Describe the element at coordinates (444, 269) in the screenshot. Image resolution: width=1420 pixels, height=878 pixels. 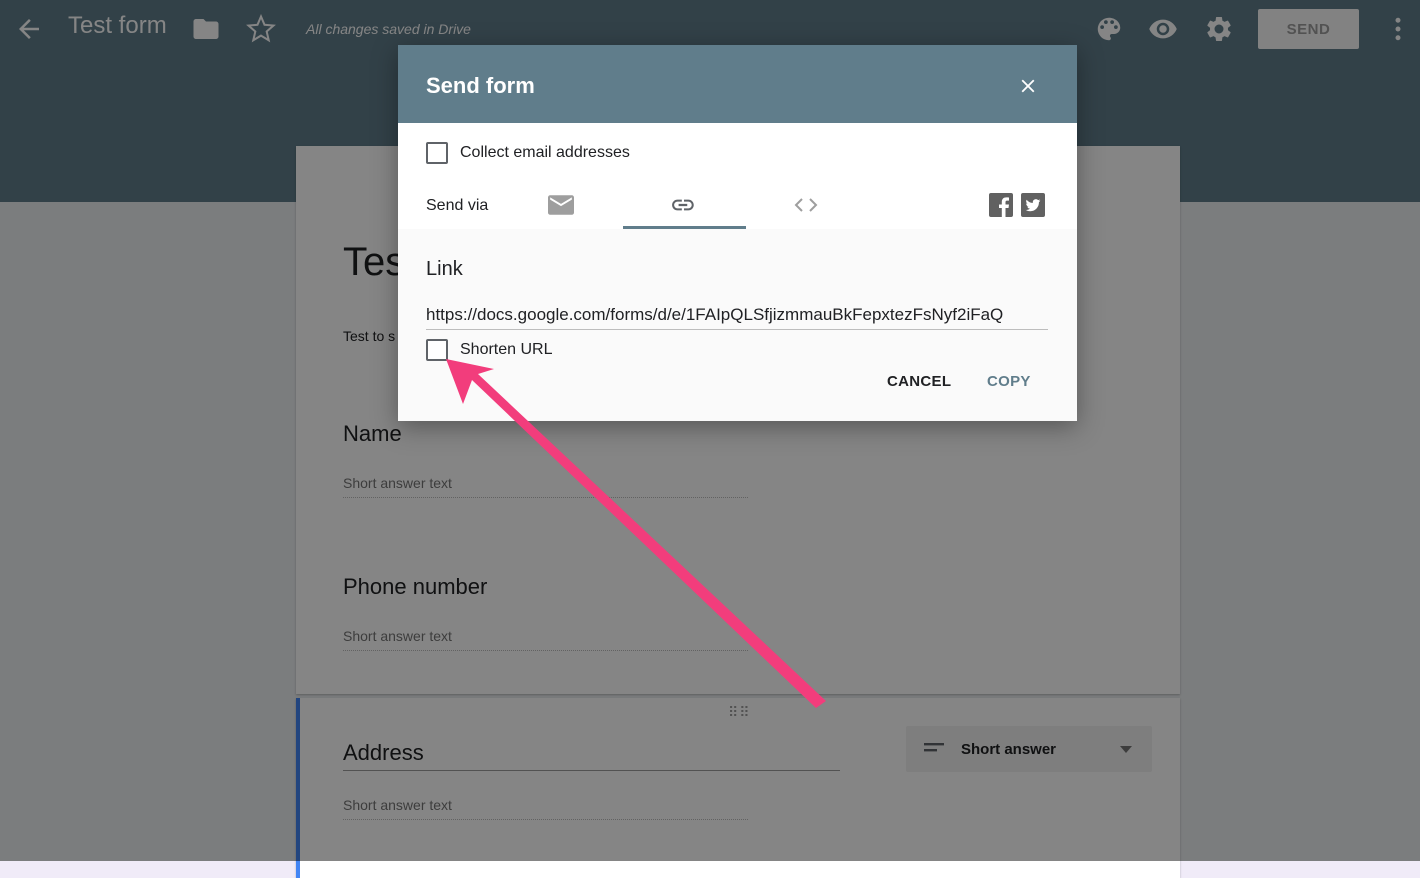
I see `link-section-title: Link` at that location.